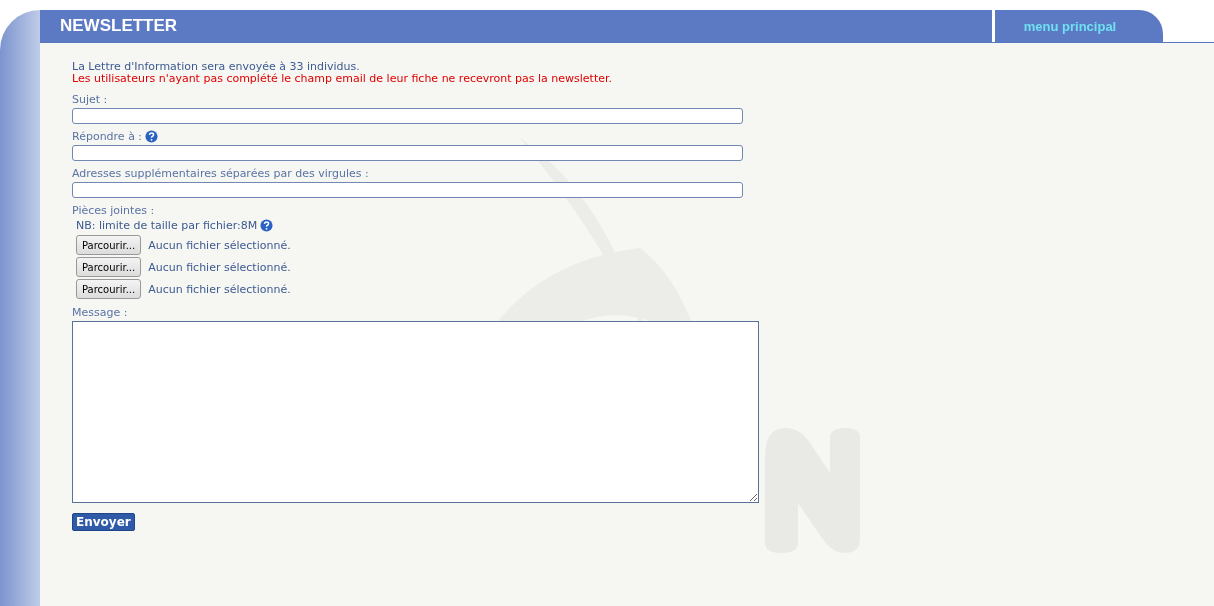  Describe the element at coordinates (216, 67) in the screenshot. I see `recipient-count-text: La Lettre d'Information sera envoyée à 33 individus.` at that location.